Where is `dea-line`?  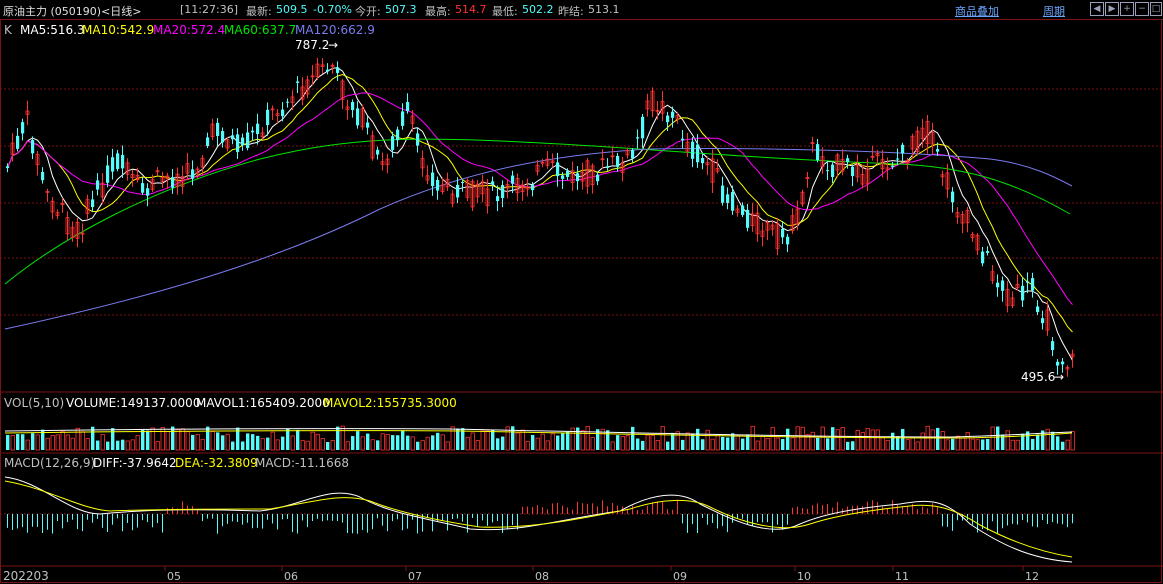 dea-line is located at coordinates (538, 519).